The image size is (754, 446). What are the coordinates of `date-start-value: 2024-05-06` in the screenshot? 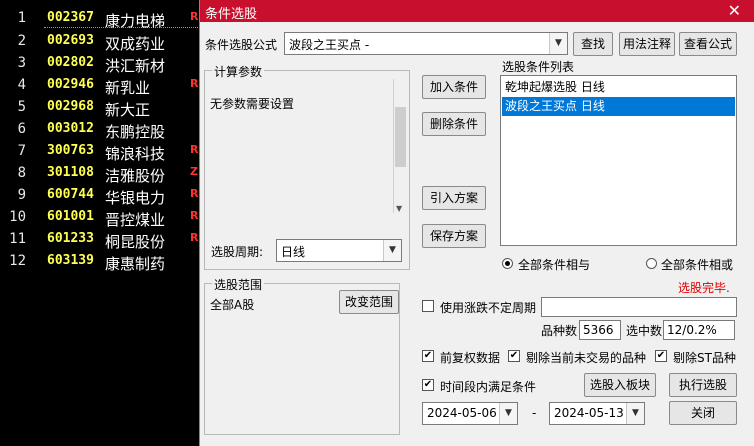 It's located at (462, 413).